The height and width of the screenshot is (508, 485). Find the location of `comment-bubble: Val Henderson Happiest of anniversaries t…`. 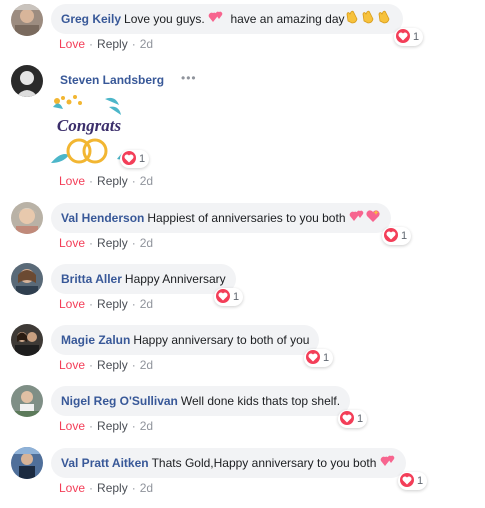

comment-bubble: Val Henderson Happiest of anniversaries t… is located at coordinates (221, 218).